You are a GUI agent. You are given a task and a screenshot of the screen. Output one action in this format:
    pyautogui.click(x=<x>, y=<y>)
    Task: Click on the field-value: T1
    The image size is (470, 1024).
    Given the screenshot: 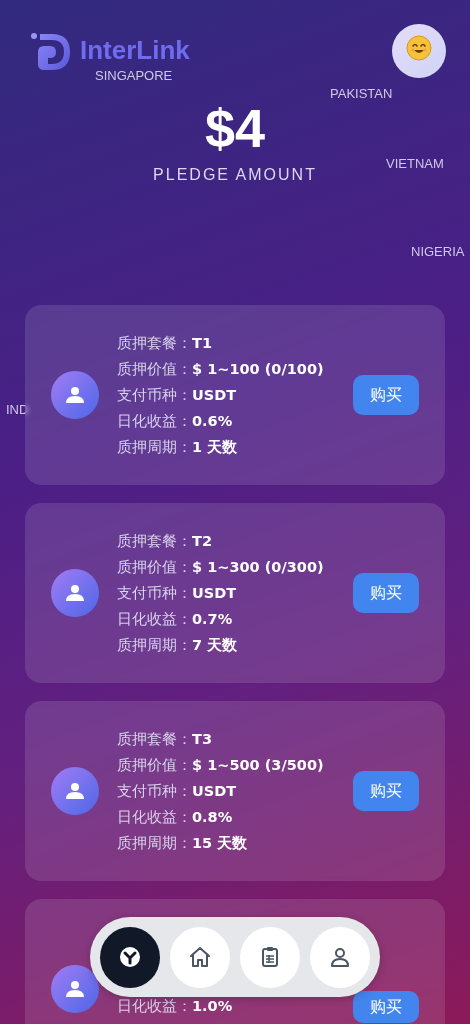 What is the action you would take?
    pyautogui.click(x=202, y=343)
    